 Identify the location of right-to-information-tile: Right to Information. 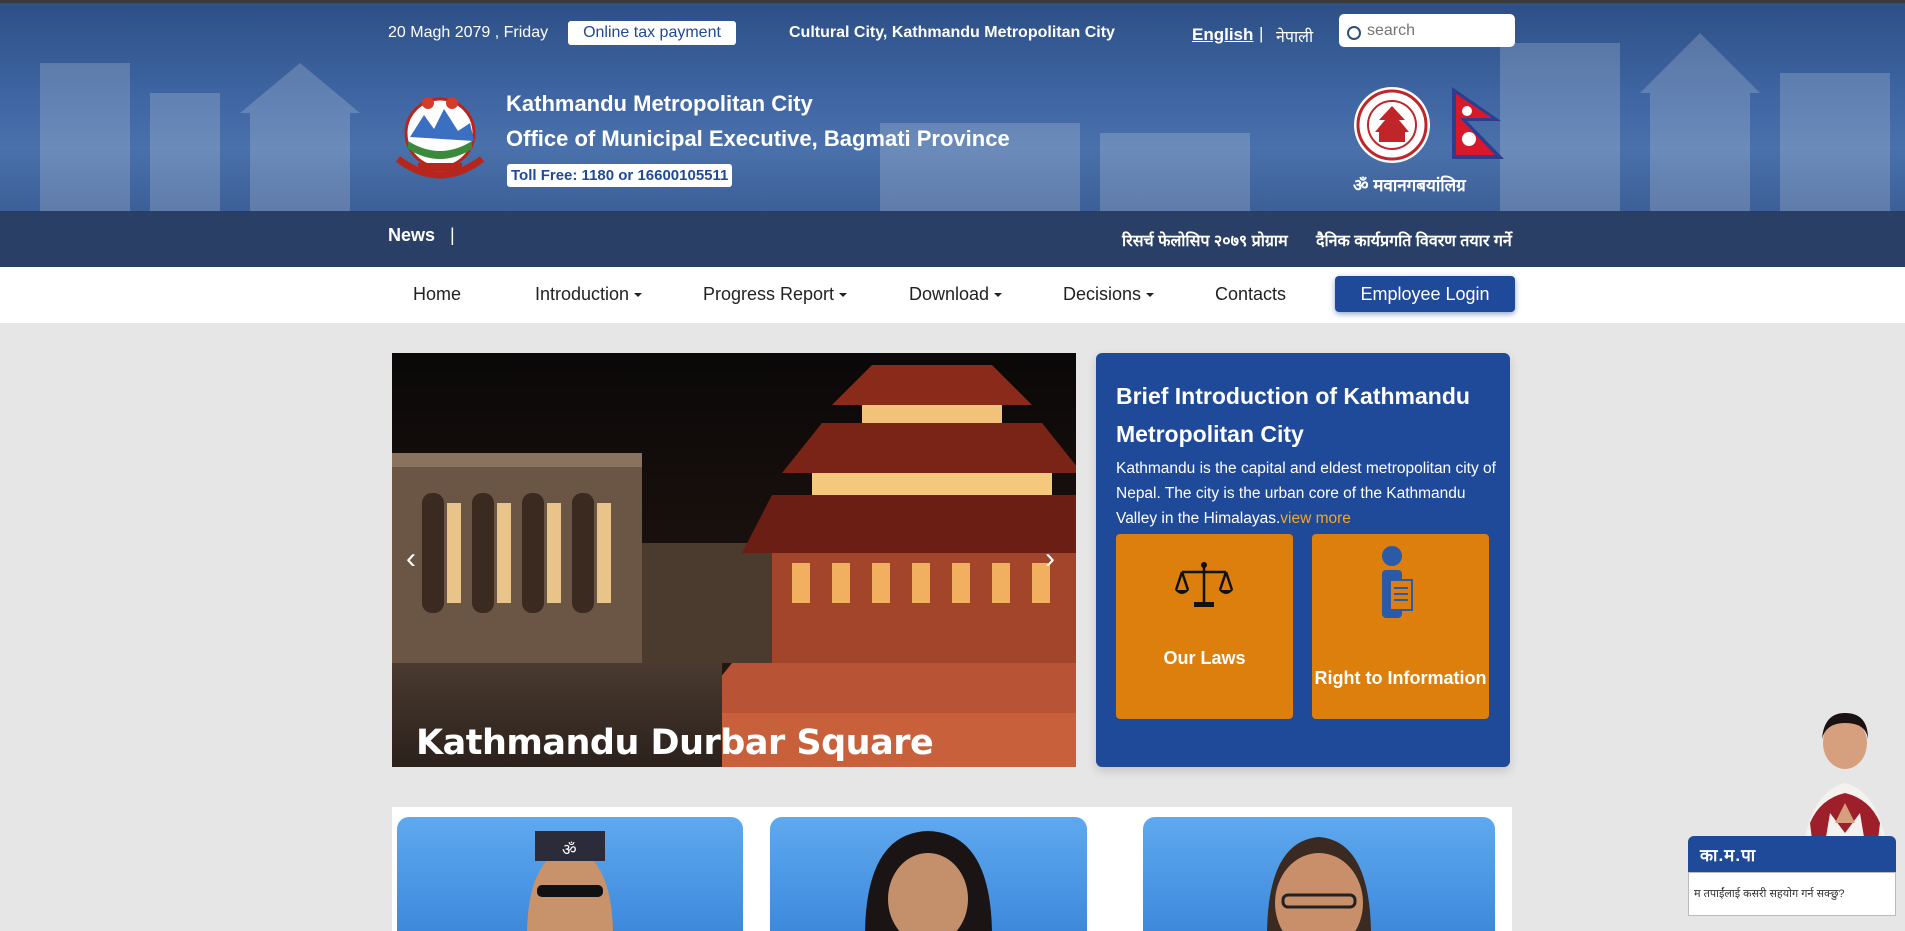
(1400, 626).